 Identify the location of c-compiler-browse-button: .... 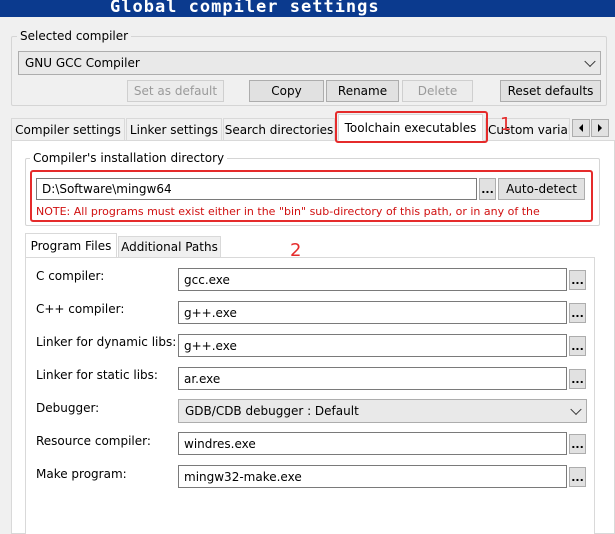
(577, 280).